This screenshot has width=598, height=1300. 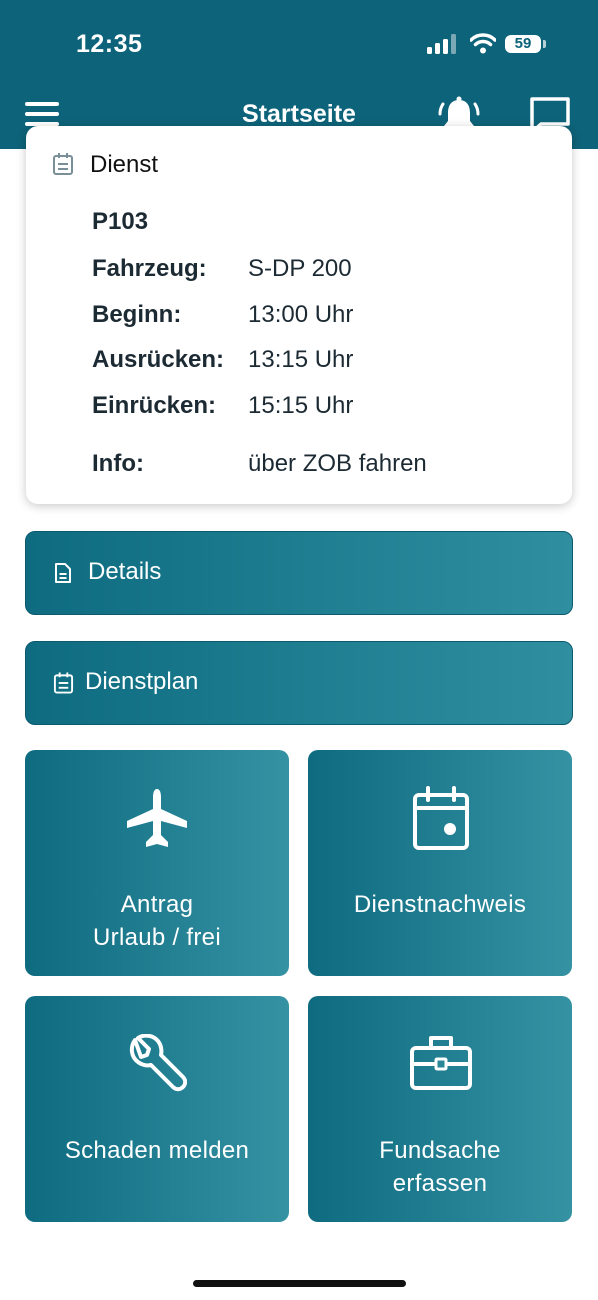 I want to click on begin-value: 13:00 Uhr, so click(x=301, y=314).